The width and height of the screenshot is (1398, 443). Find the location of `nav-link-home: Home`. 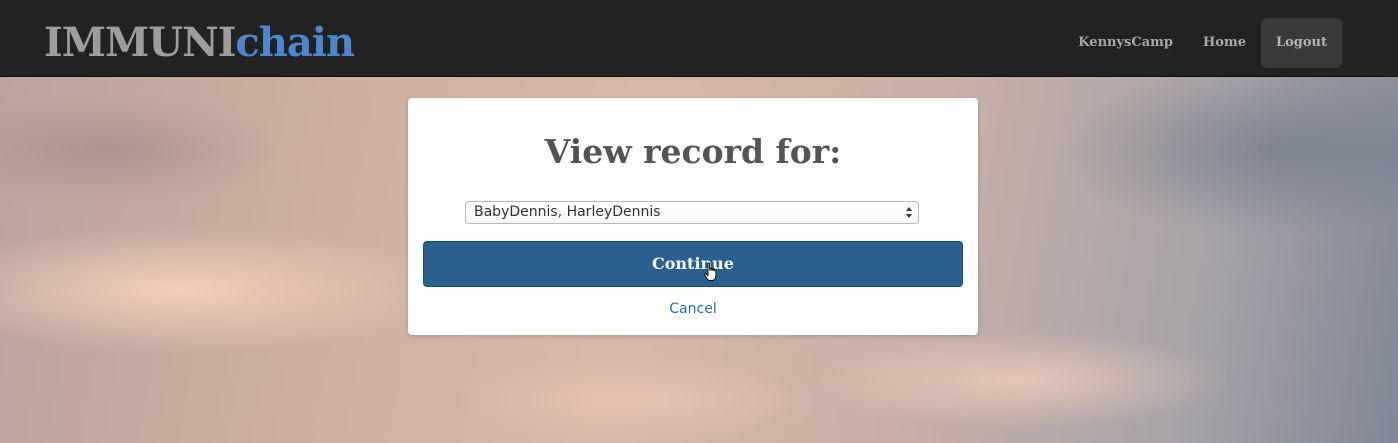

nav-link-home: Home is located at coordinates (1224, 43).